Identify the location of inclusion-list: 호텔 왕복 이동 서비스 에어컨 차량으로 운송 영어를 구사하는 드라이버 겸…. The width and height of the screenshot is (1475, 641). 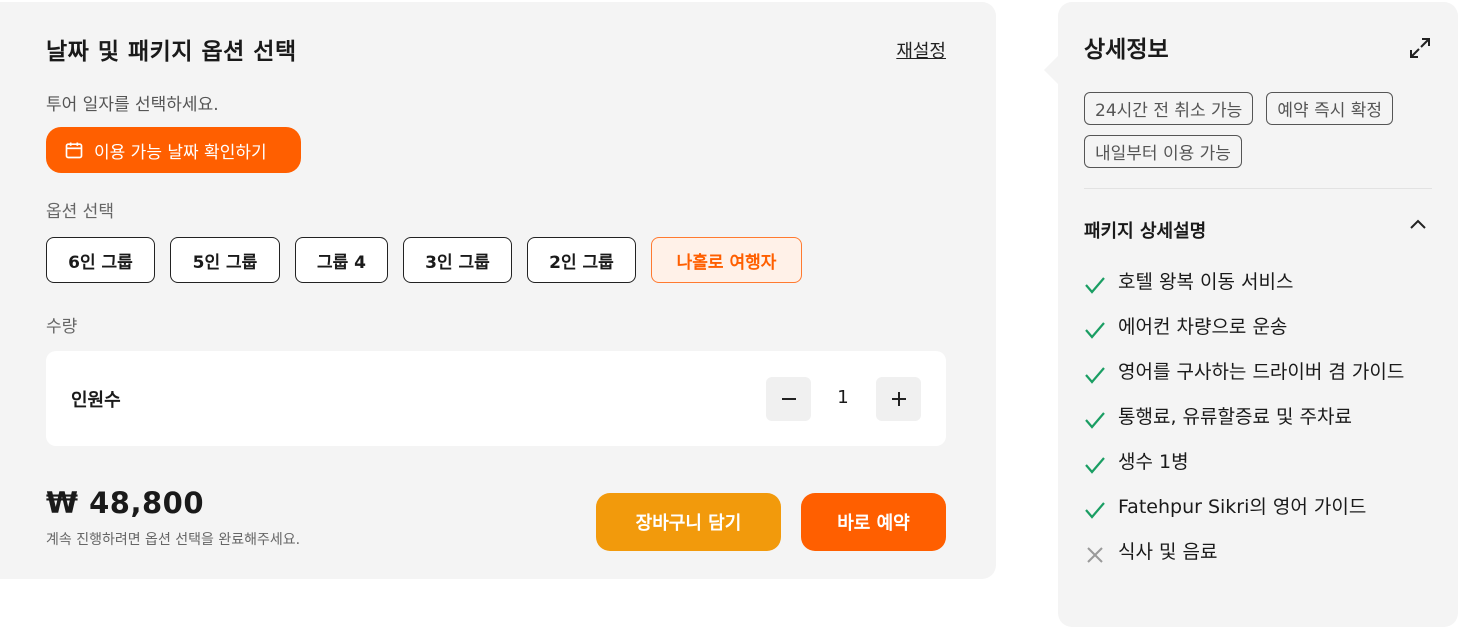
(1259, 425).